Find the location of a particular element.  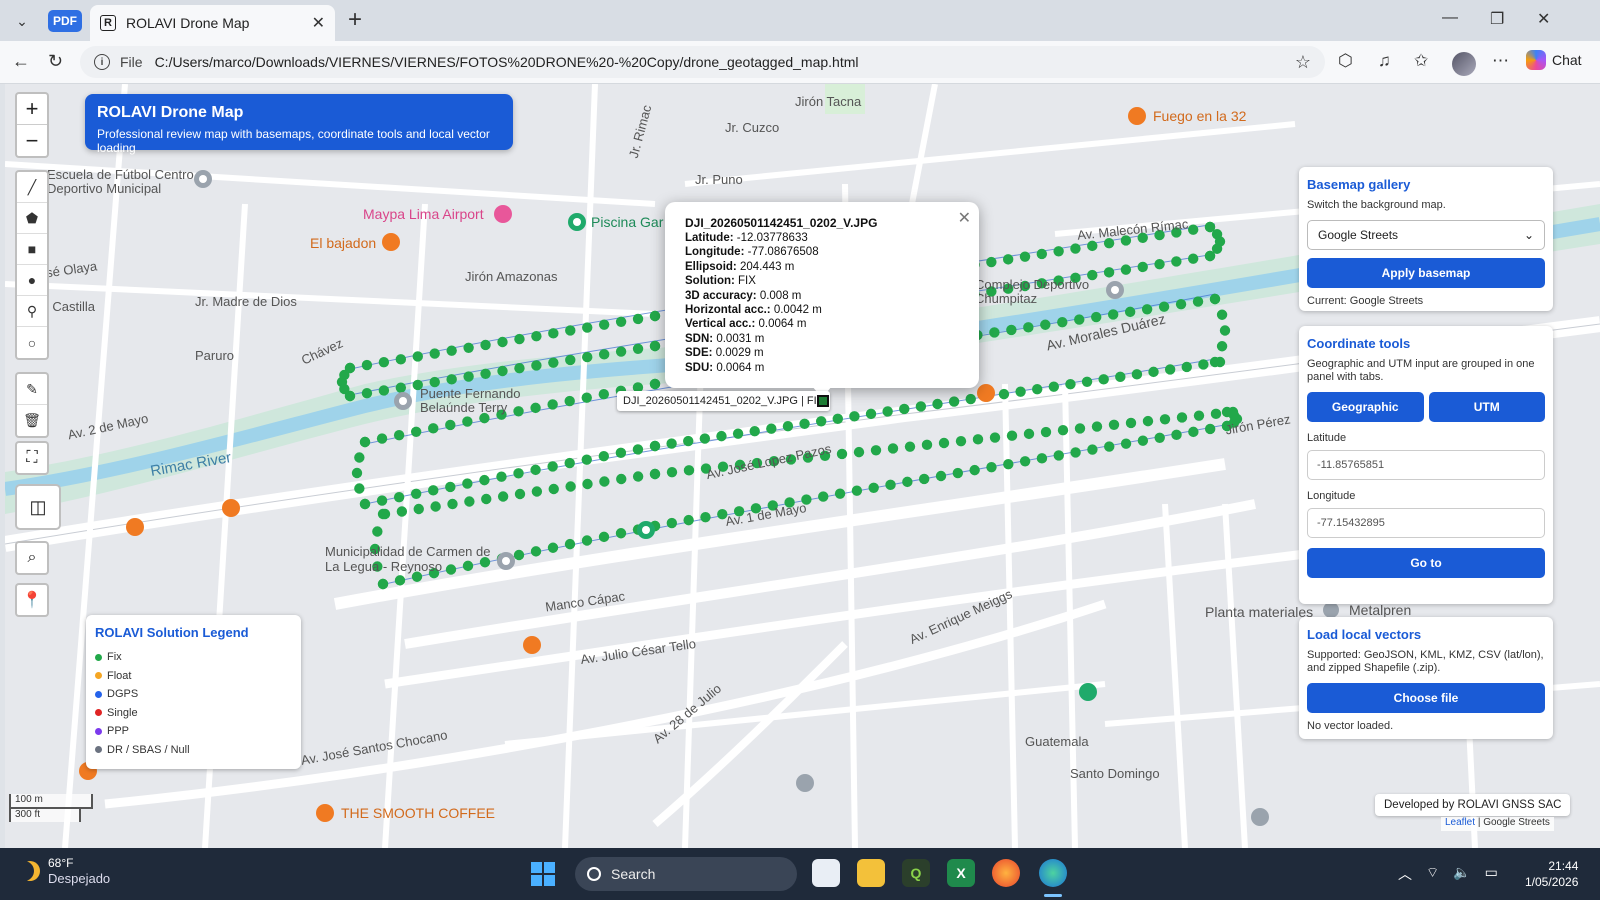

more-menu-icon: ⋯ is located at coordinates (1500, 61).